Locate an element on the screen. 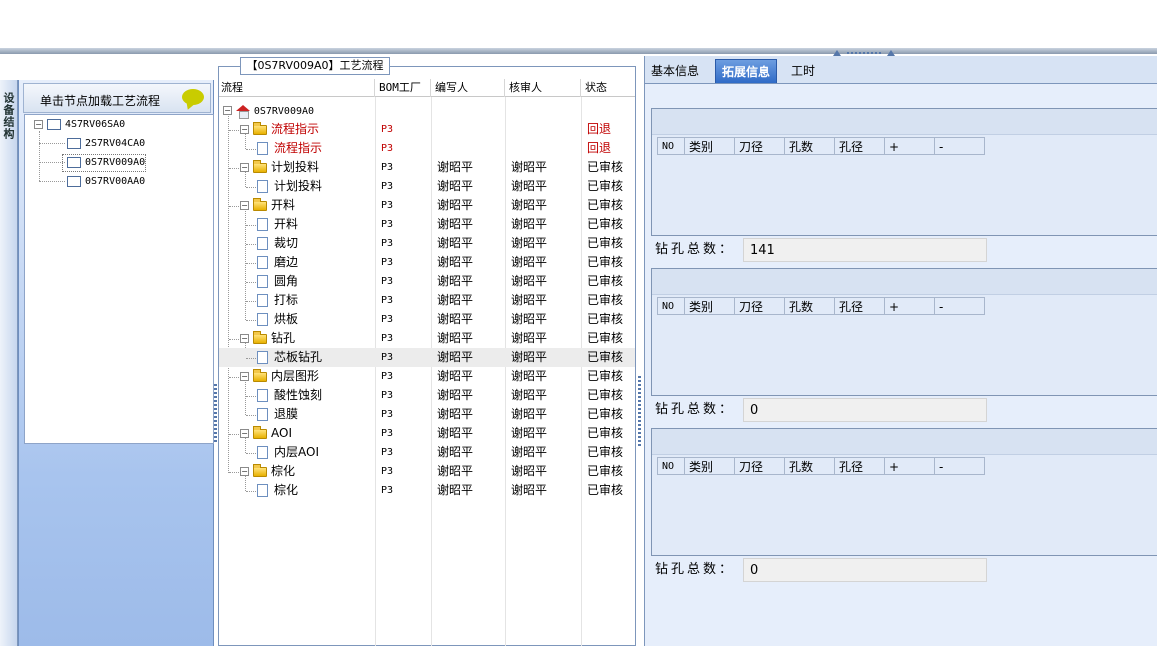 This screenshot has height=646, width=1157. equipment-structure-vtab: 设备结构 is located at coordinates (9, 363).